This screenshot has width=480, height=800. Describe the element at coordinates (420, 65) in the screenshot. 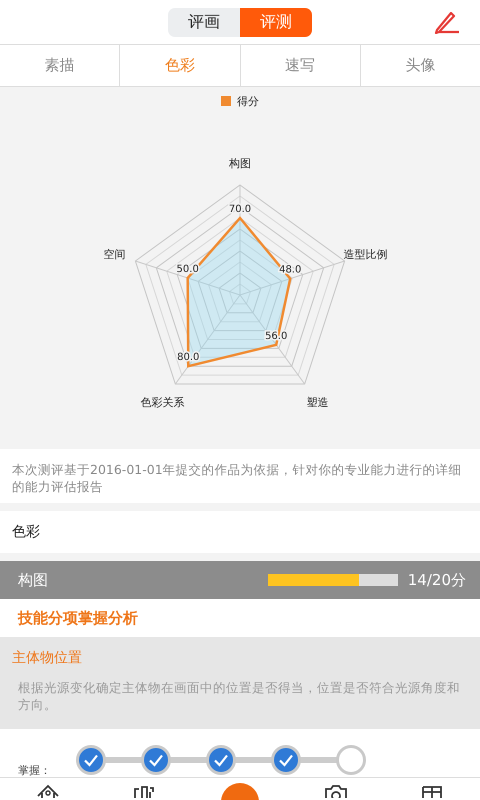

I see `category-tab: 头像` at that location.